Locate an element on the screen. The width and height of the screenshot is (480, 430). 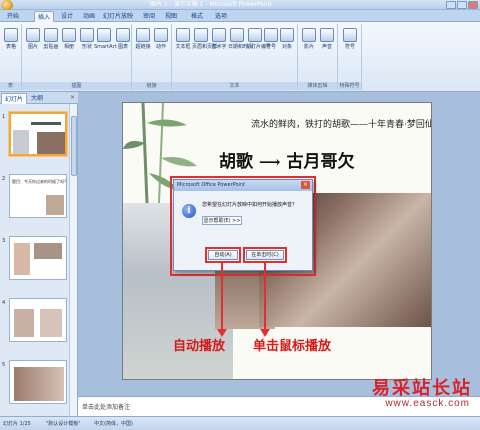
datetime-button: 日期和时间 is located at coordinates (240, 47).